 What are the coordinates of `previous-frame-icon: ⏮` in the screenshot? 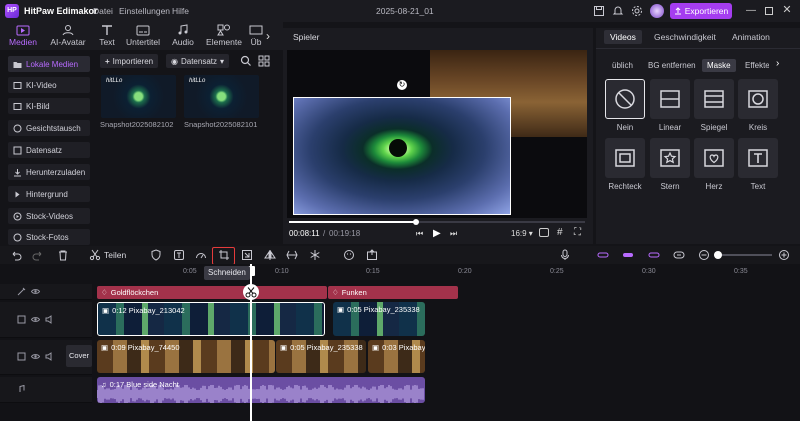 It's located at (419, 234).